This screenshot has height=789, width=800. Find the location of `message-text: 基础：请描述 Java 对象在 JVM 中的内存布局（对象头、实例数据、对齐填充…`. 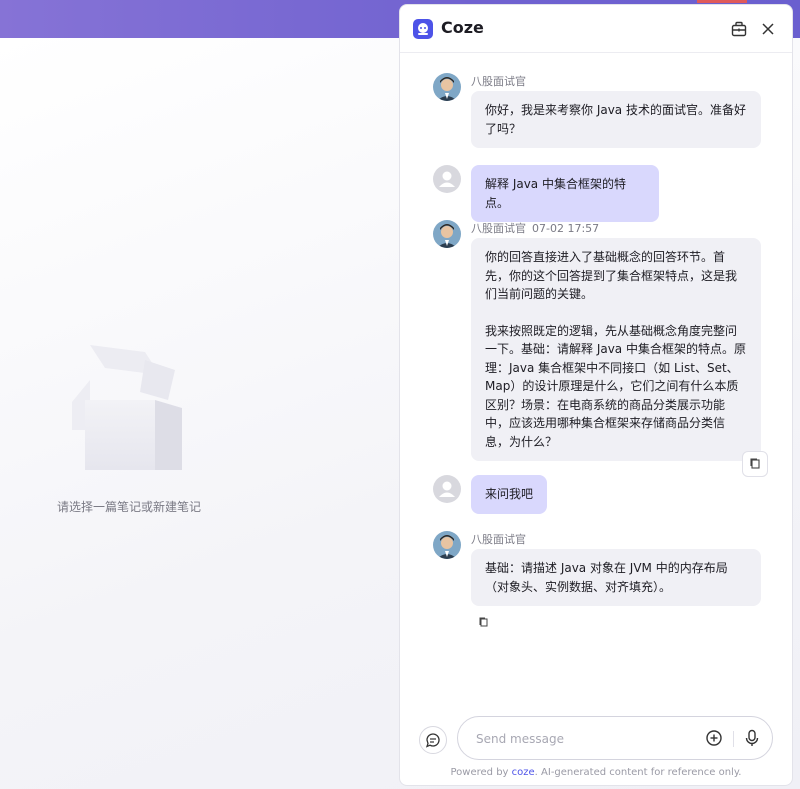

message-text: 基础：请描述 Java 对象在 JVM 中的内存布局（对象头、实例数据、对齐填充… is located at coordinates (606, 577).